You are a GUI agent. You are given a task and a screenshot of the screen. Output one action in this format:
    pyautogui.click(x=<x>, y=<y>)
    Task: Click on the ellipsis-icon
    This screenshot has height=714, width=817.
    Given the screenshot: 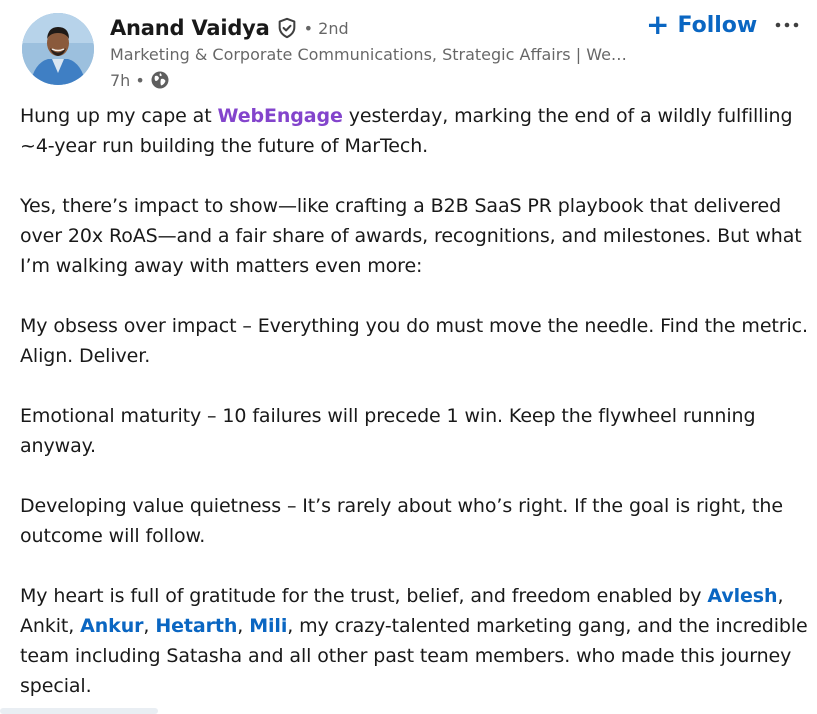 What is the action you would take?
    pyautogui.click(x=787, y=25)
    